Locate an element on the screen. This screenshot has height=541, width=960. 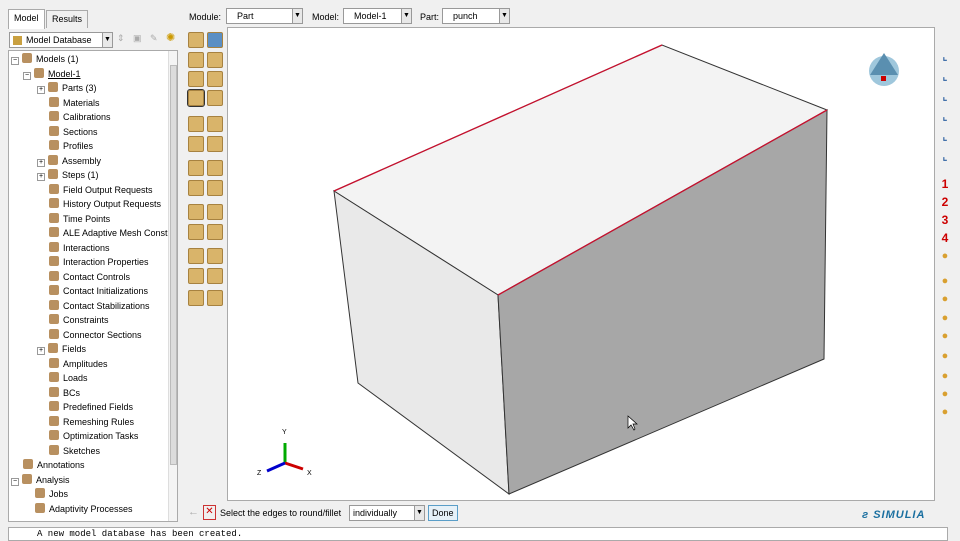
tree-item: Time Points is located at coordinates (79, 219).